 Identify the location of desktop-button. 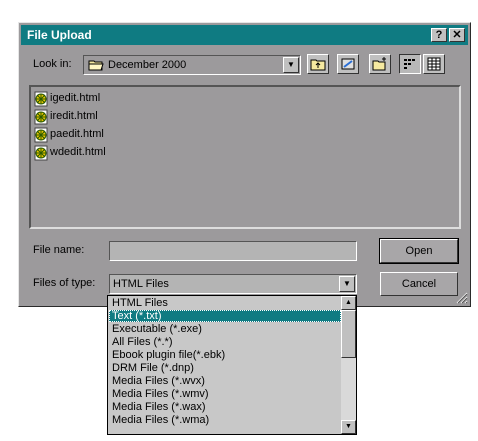
(348, 64).